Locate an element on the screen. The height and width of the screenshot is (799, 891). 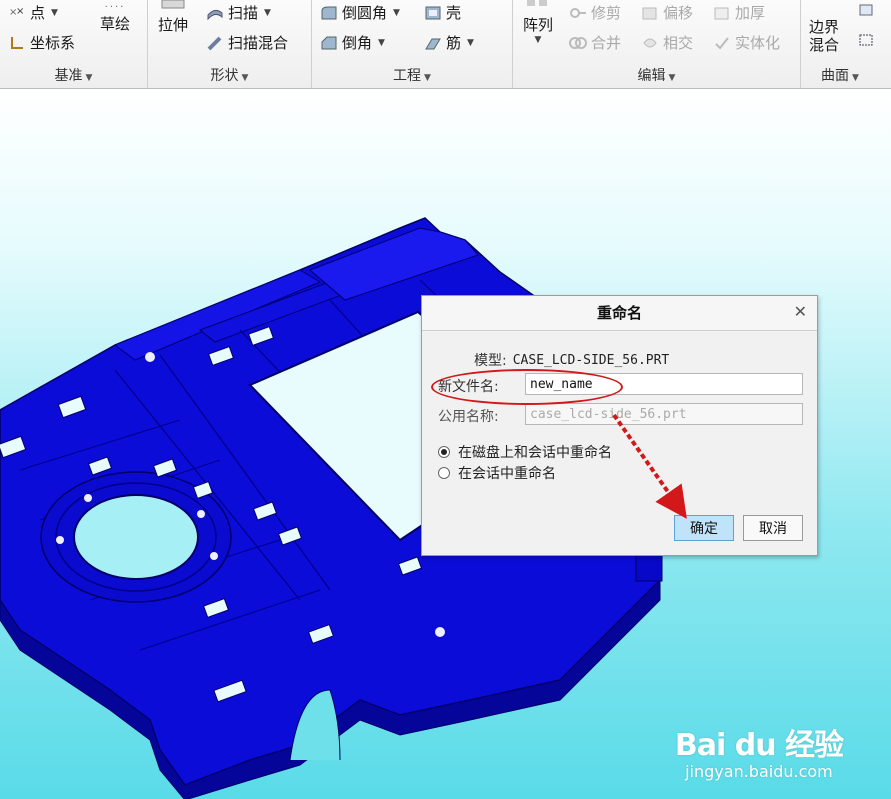
shell-button: 壳 is located at coordinates (442, 12).